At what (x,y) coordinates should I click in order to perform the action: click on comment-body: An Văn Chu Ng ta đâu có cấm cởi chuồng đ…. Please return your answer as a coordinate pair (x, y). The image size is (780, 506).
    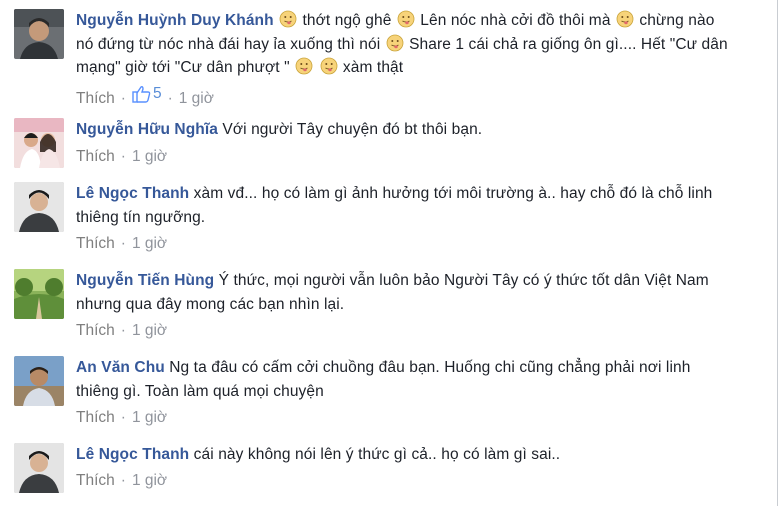
    Looking at the image, I should click on (406, 379).